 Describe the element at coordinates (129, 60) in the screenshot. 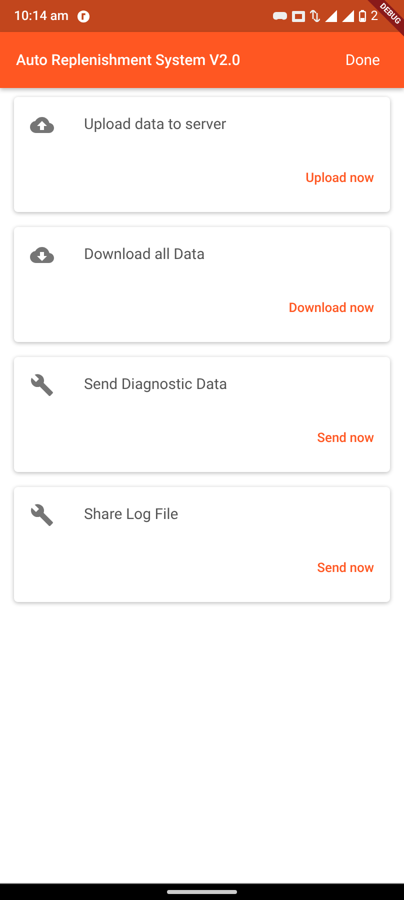

I see `app-title: Auto Replenishment System V2.0` at that location.